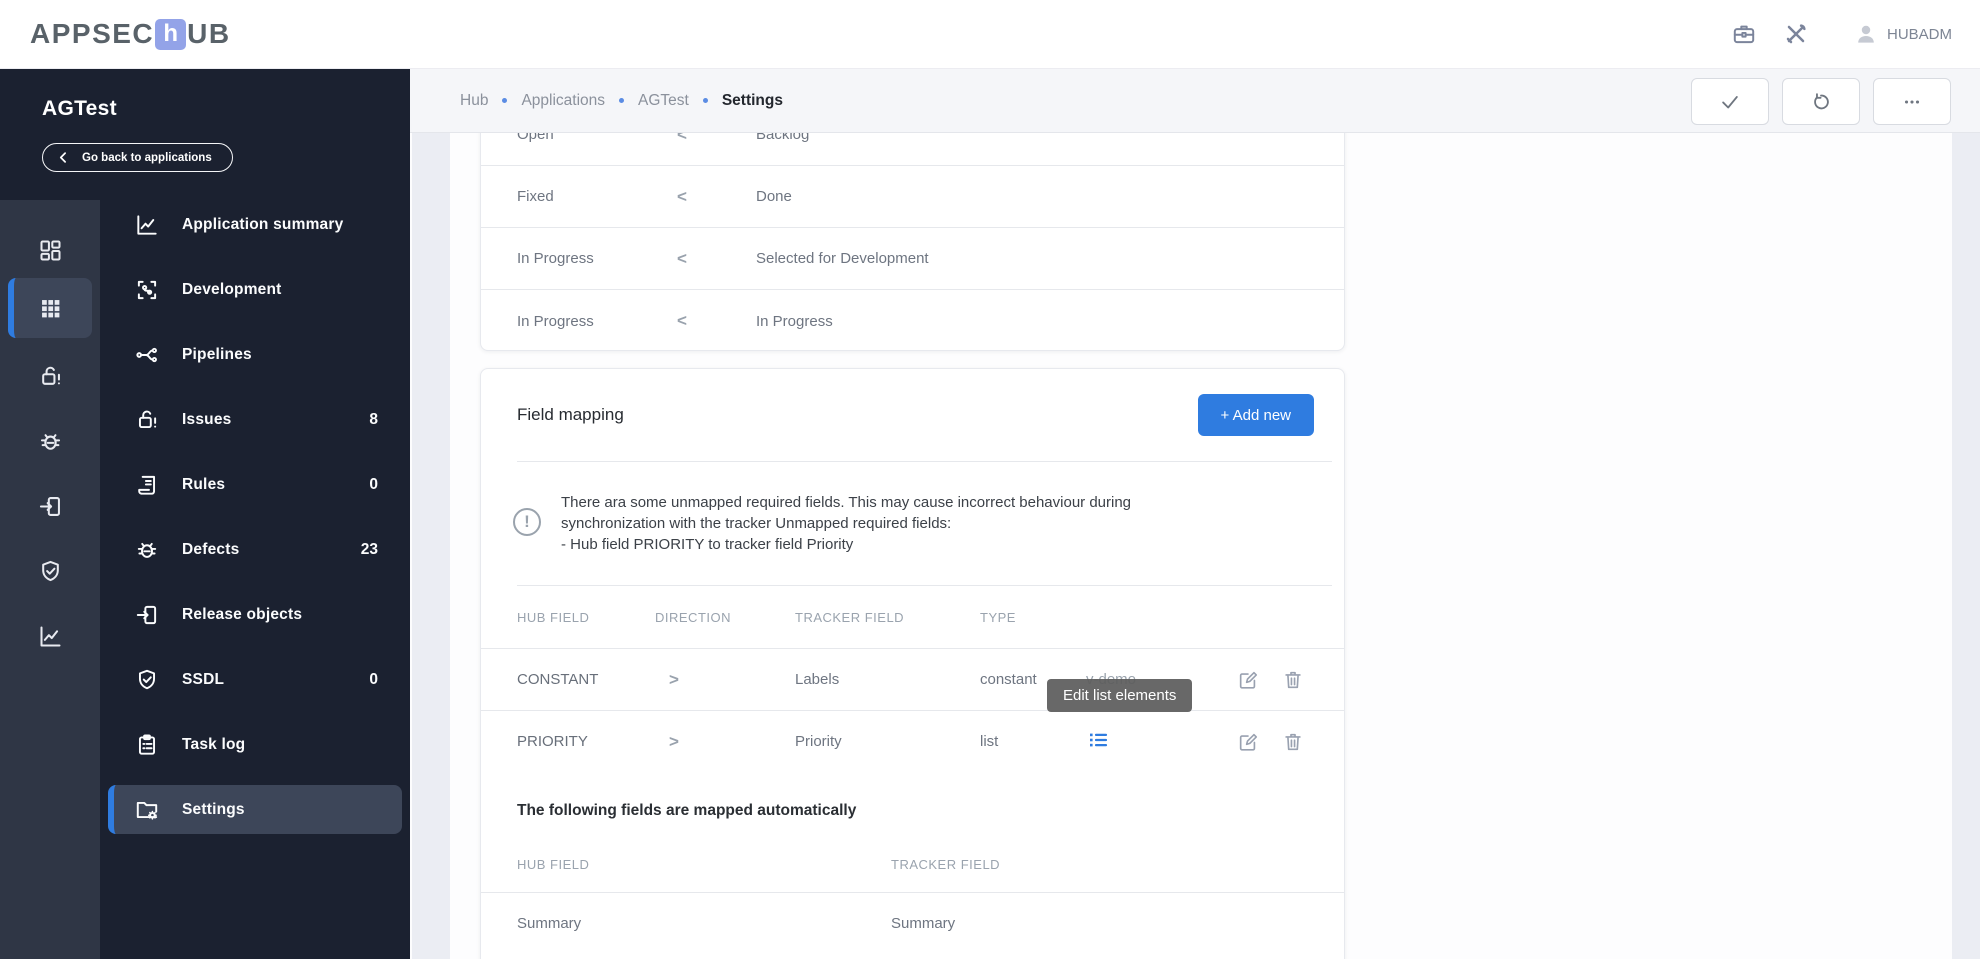 Image resolution: width=1980 pixels, height=959 pixels. Describe the element at coordinates (1796, 34) in the screenshot. I see `tools-icon` at that location.